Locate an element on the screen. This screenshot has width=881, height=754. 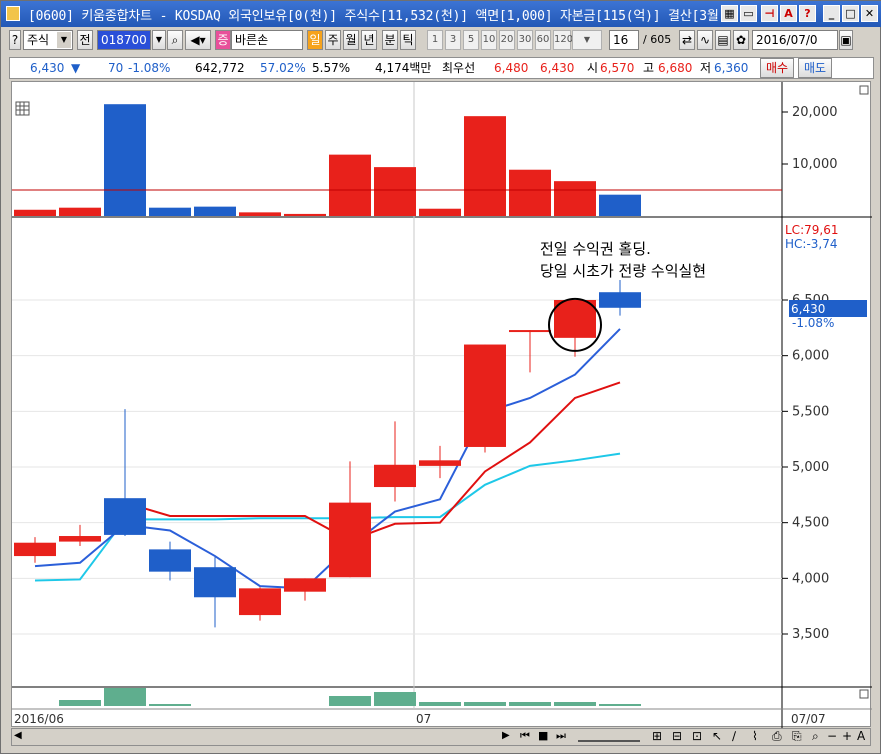
stop-icon: ■ is located at coordinates (543, 735).